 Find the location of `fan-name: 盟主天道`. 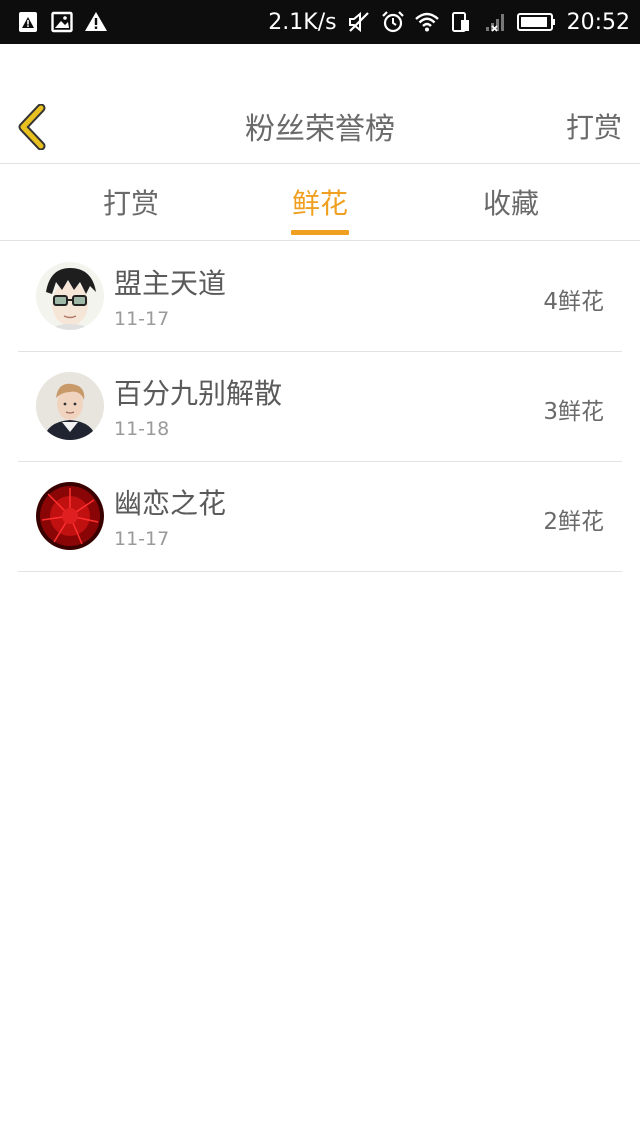

fan-name: 盟主天道 is located at coordinates (170, 283).